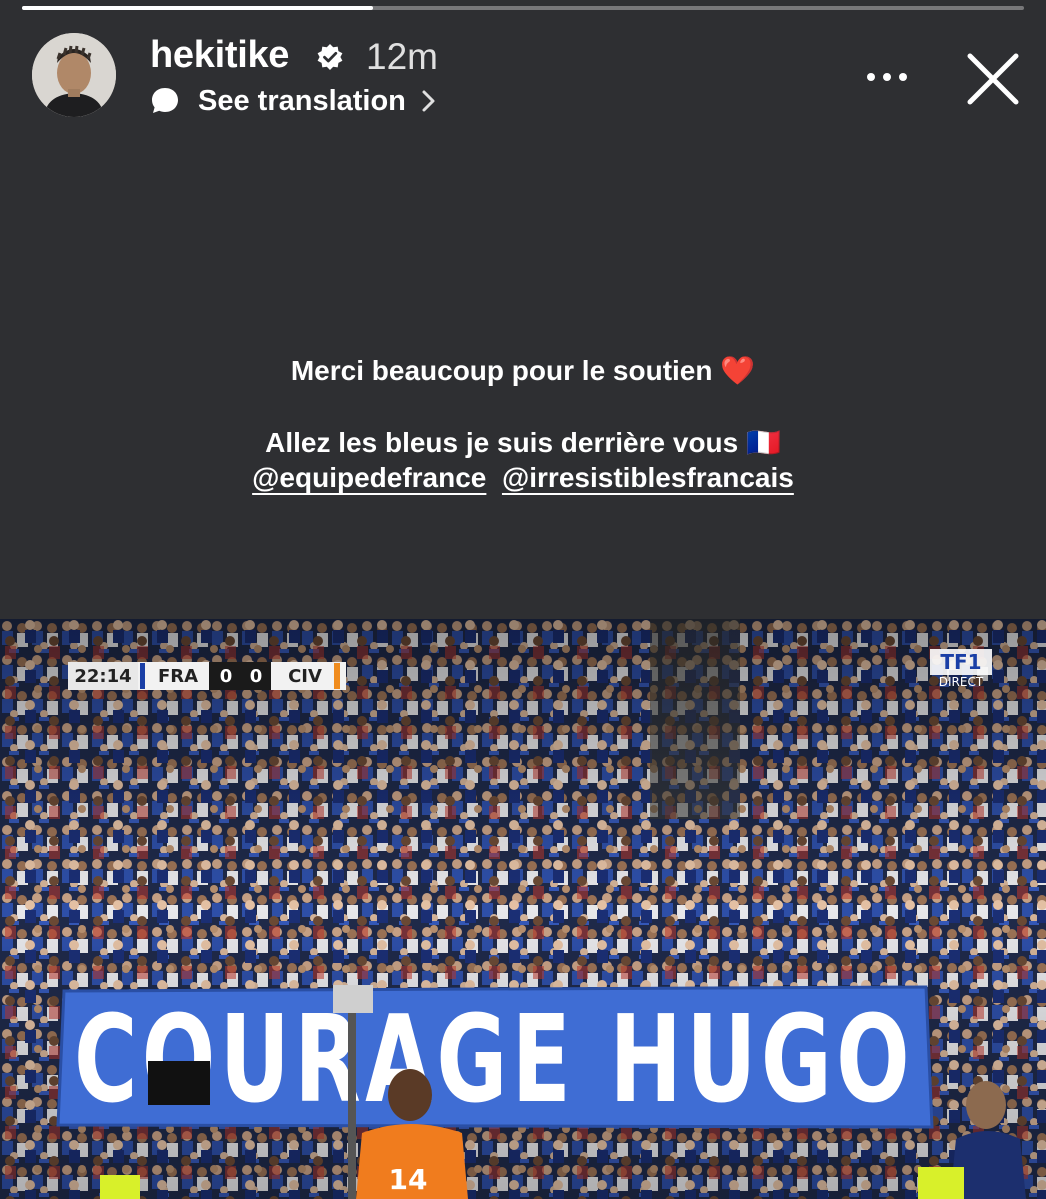 This screenshot has height=1199, width=1046. I want to click on mention-equipedefrance: @equipedefrance, so click(369, 477).